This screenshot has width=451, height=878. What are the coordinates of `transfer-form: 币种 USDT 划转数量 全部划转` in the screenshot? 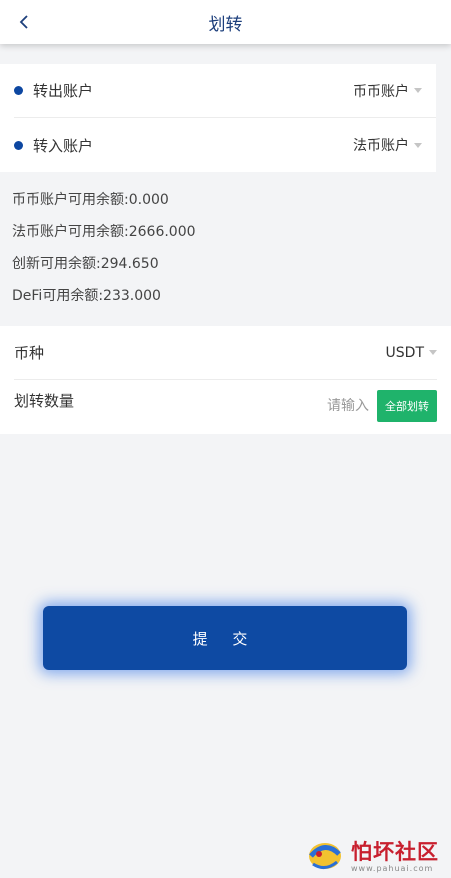 It's located at (225, 380).